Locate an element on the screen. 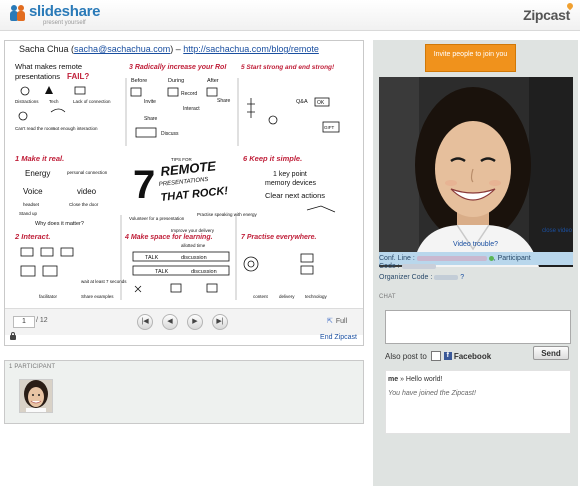 The image size is (580, 486). chat-message-user: me is located at coordinates (393, 379).